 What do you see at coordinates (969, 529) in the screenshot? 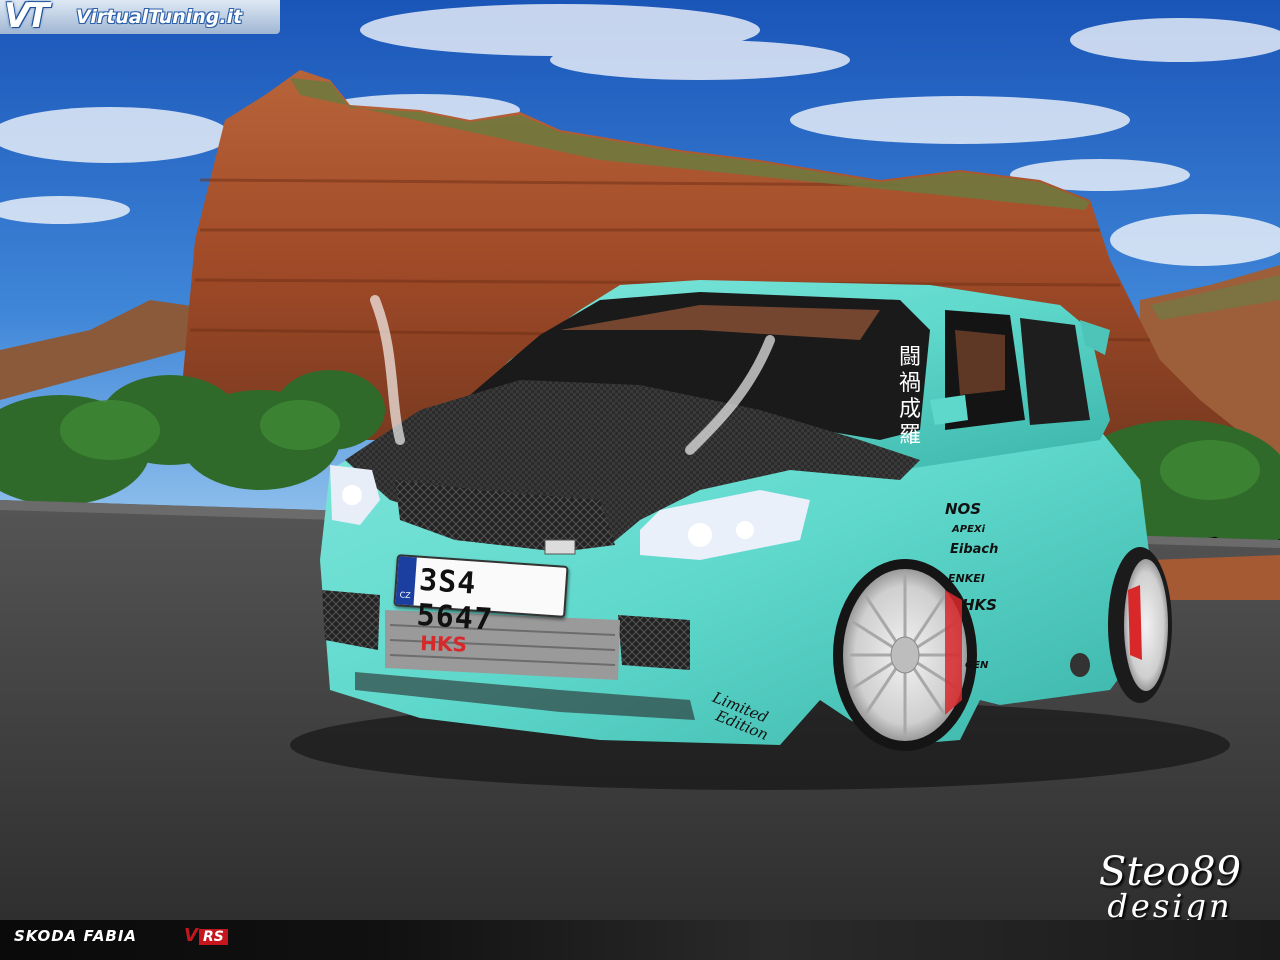
I see `side-decal-apexi: APEXi` at bounding box center [969, 529].